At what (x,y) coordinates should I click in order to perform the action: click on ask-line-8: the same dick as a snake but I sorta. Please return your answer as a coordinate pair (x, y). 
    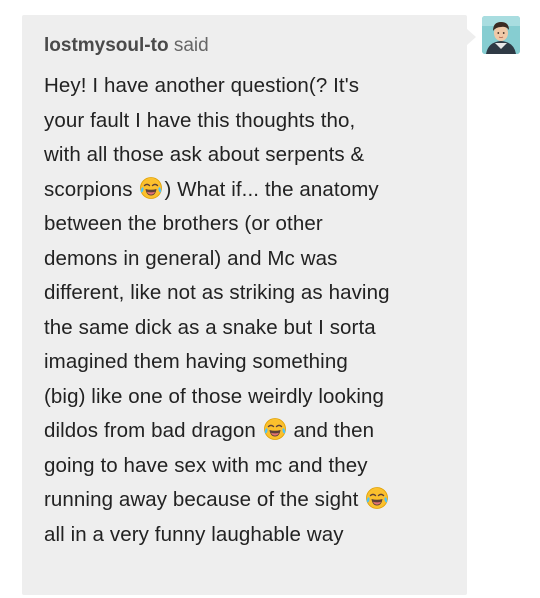
    Looking at the image, I should click on (210, 327).